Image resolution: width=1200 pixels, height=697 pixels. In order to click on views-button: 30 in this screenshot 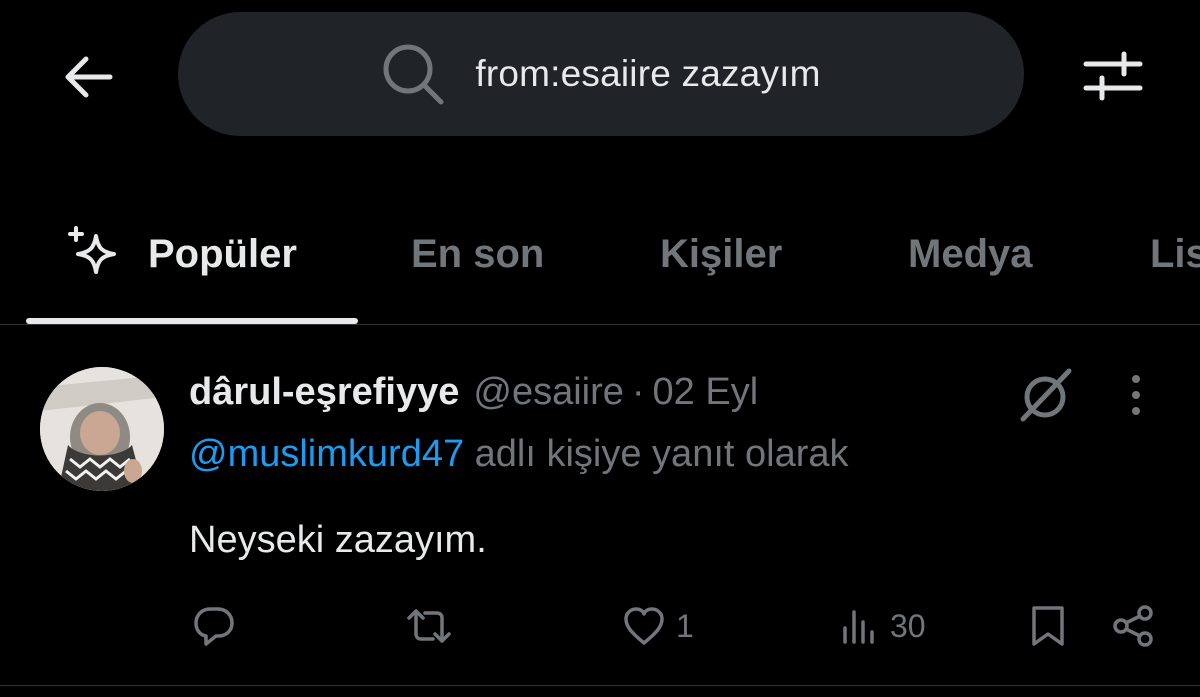, I will do `click(883, 626)`.